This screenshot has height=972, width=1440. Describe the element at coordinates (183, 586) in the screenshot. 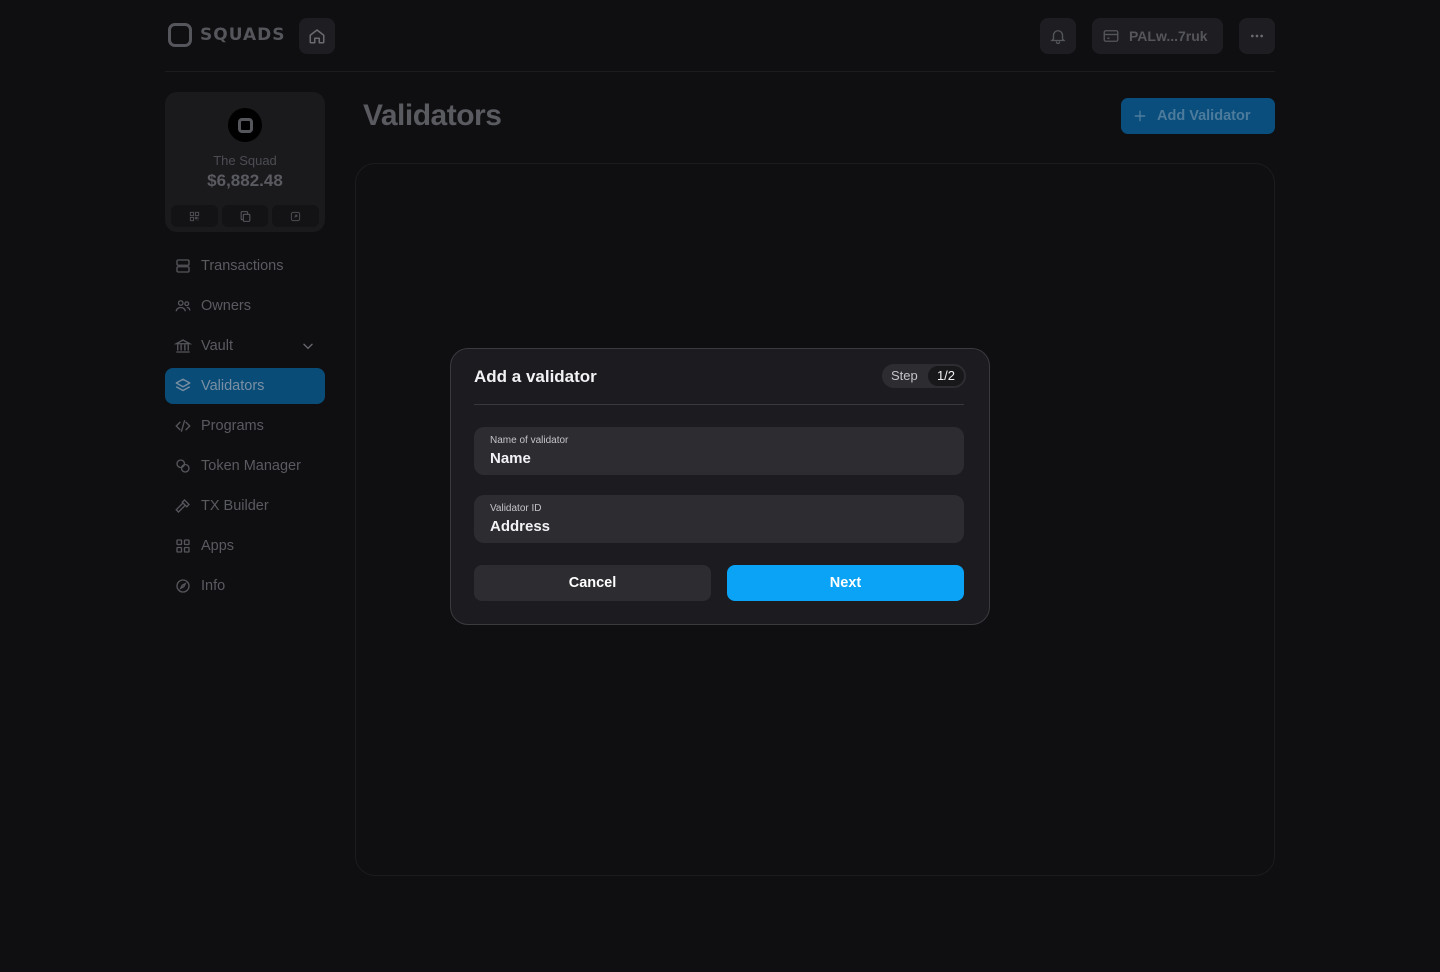

I see `compass-icon` at that location.